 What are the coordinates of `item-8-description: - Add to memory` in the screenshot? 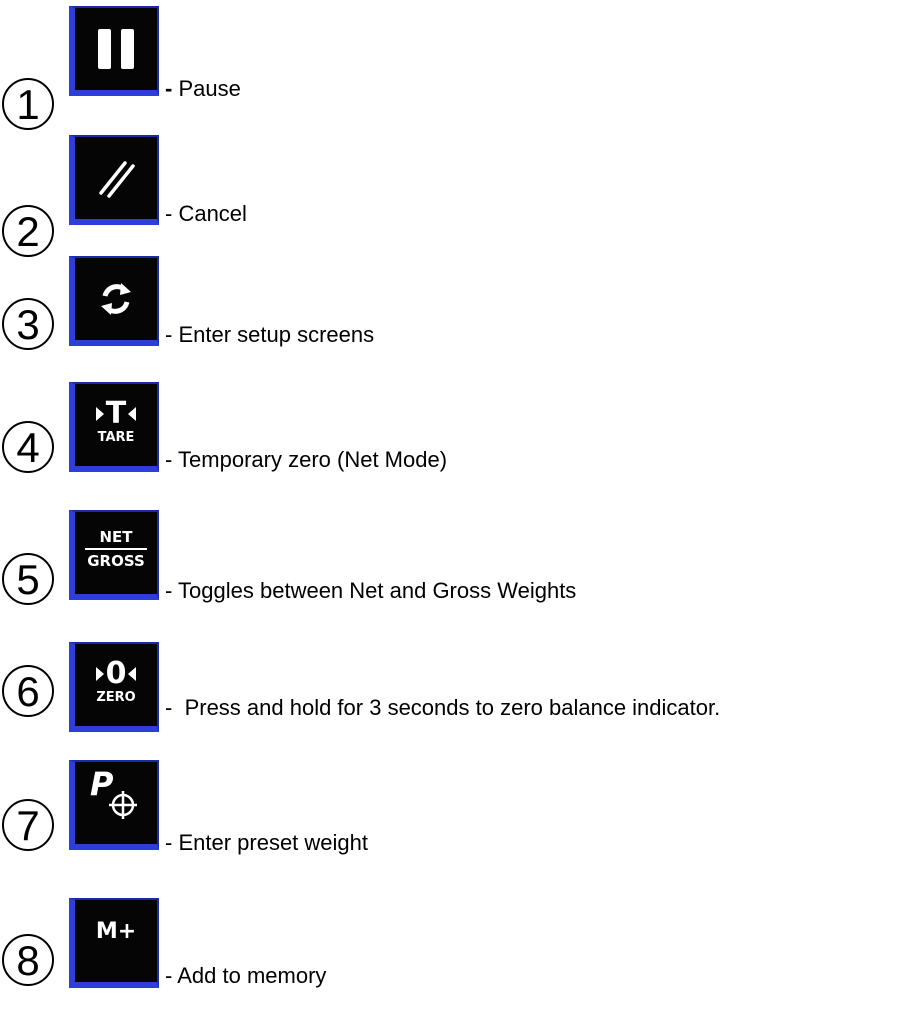 It's located at (246, 975).